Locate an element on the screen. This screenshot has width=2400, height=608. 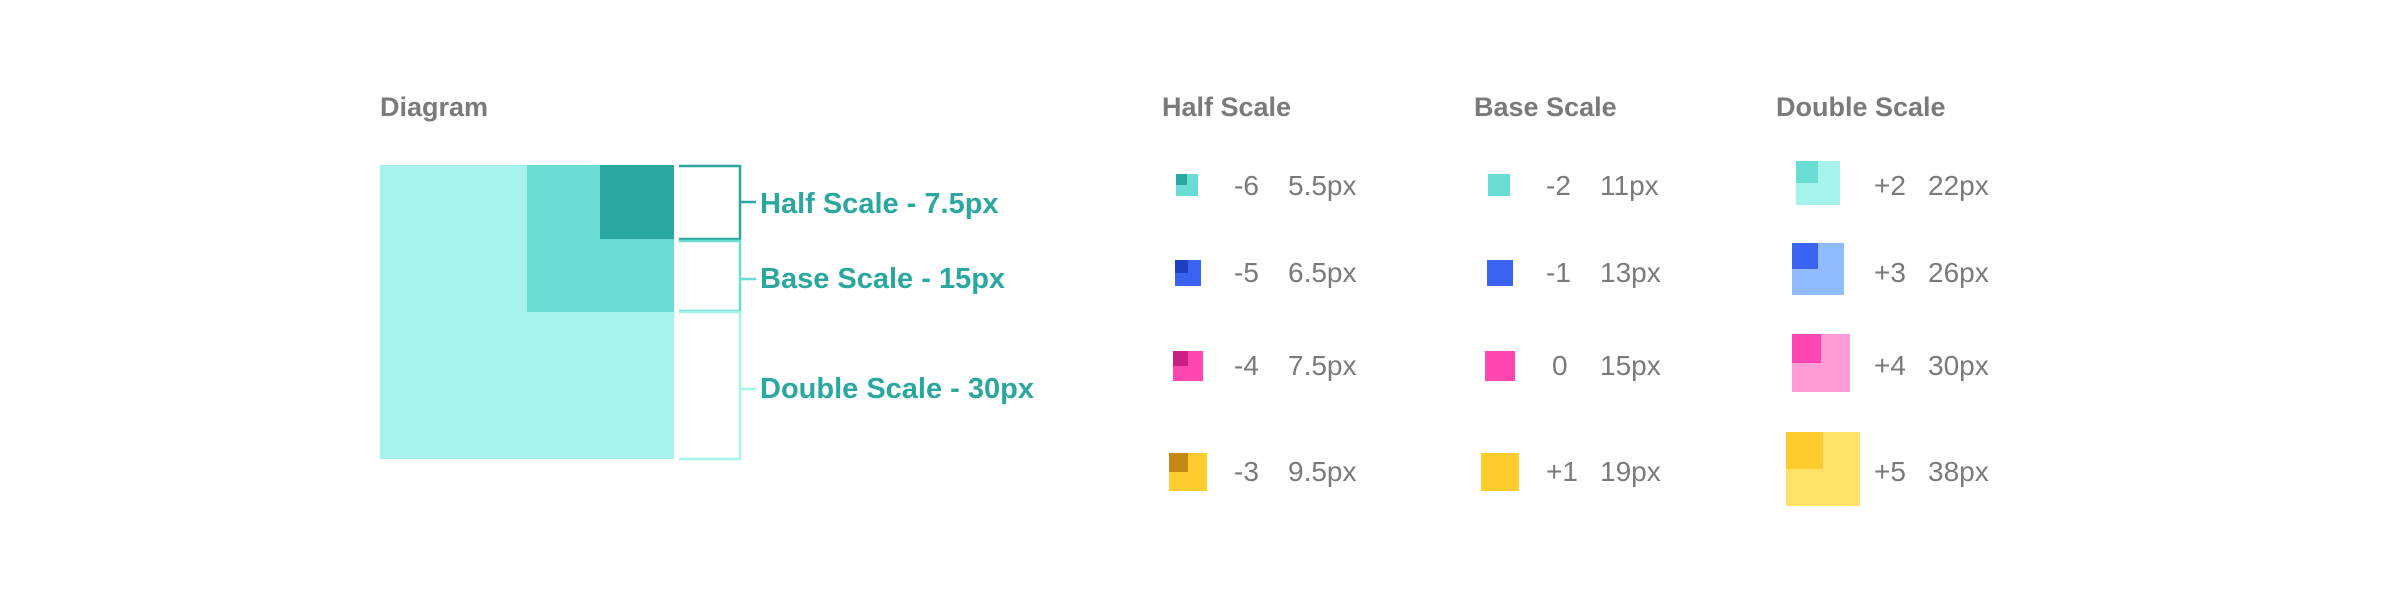
scale-size: 19px is located at coordinates (1630, 471).